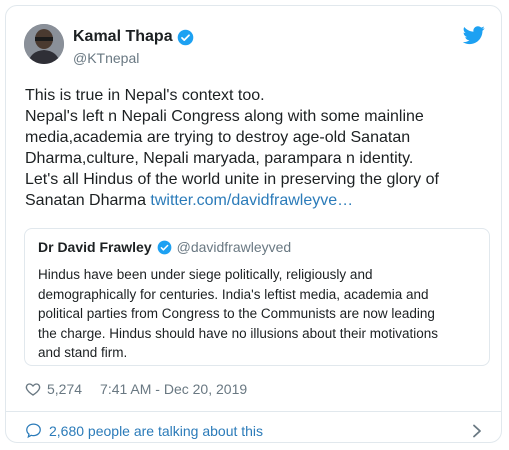  Describe the element at coordinates (477, 431) in the screenshot. I see `chevron-right-icon` at that location.